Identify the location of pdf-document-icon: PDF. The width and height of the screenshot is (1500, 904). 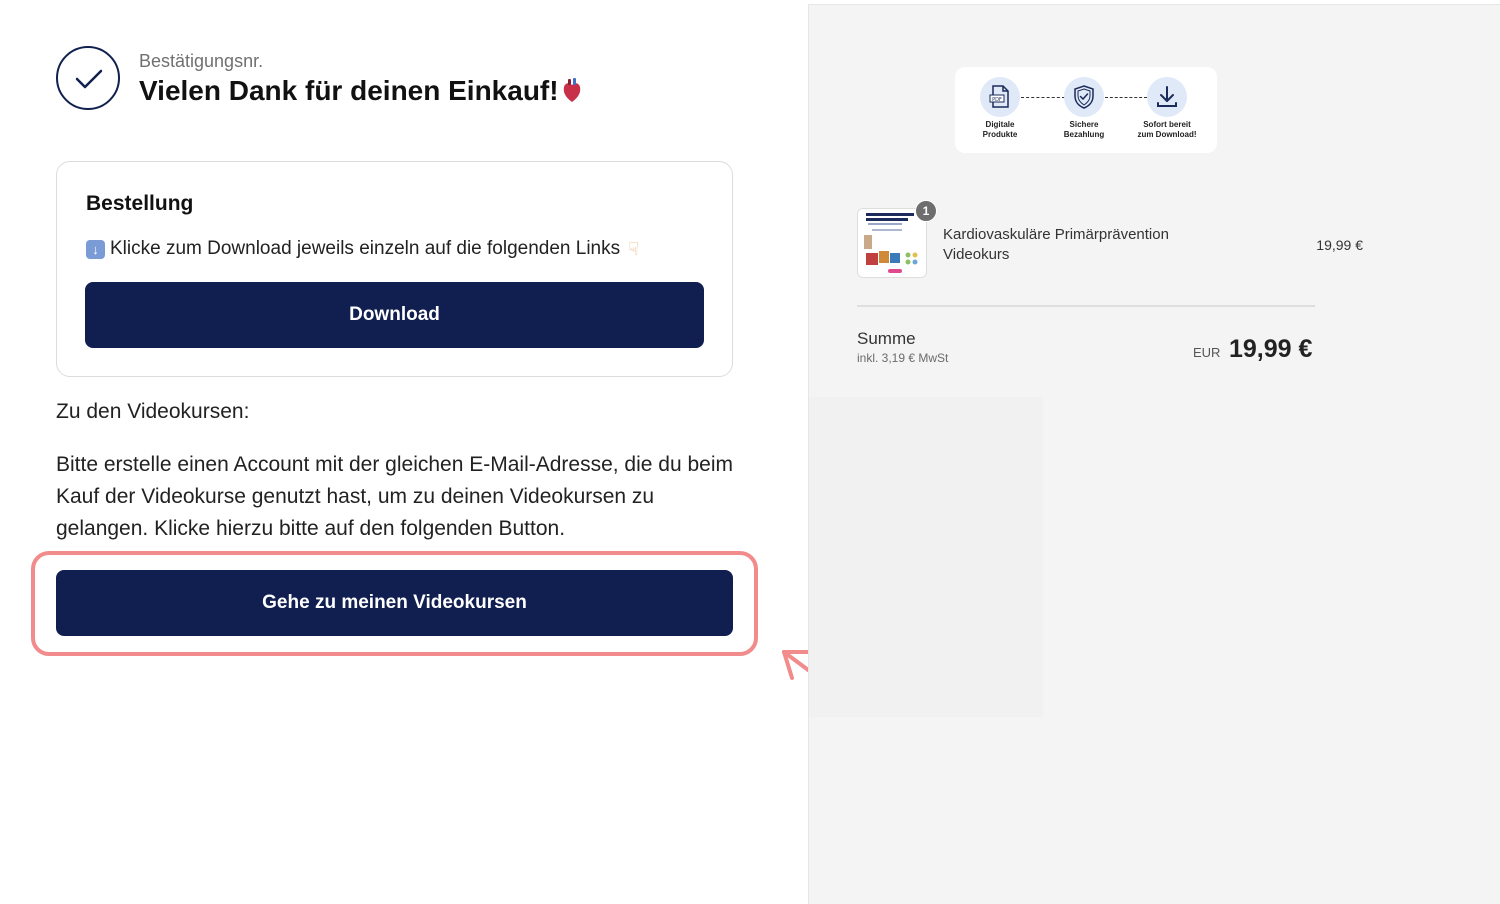
(1000, 97).